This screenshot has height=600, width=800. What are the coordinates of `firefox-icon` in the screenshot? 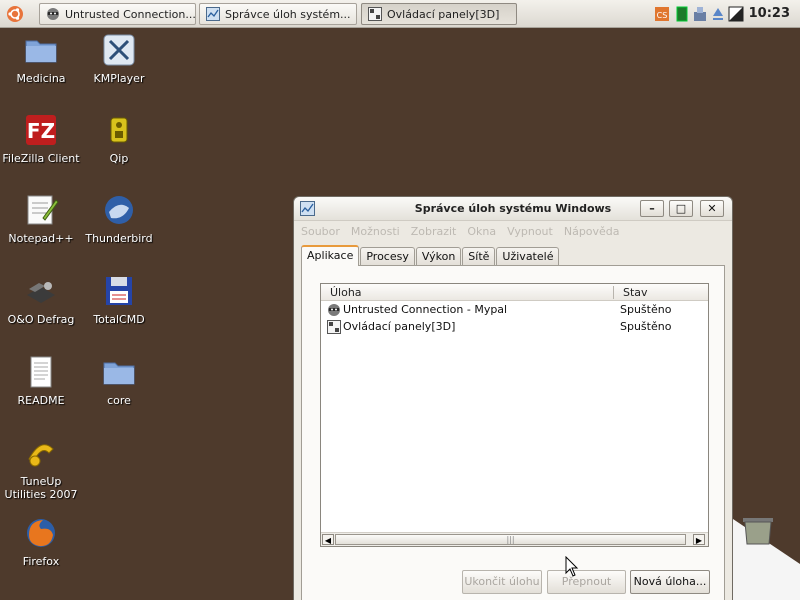 It's located at (41, 533).